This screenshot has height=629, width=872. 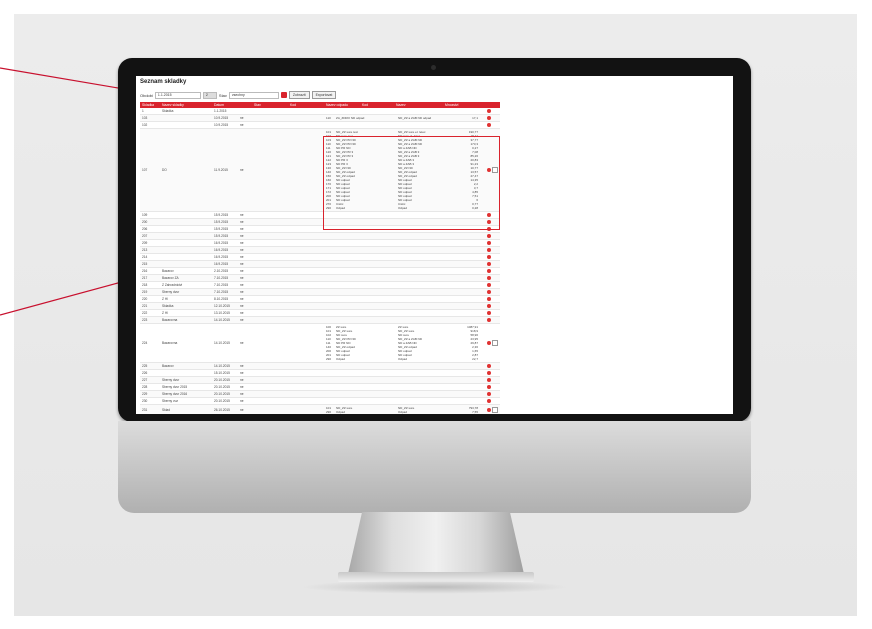 What do you see at coordinates (145, 394) in the screenshot?
I see `table-cell: 229` at bounding box center [145, 394].